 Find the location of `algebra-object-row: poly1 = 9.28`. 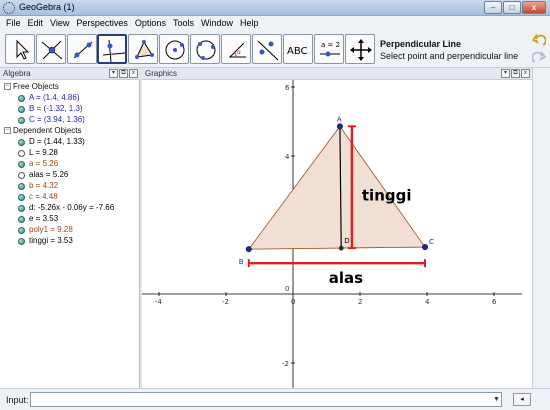

algebra-object-row: poly1 = 9.28 is located at coordinates (70, 230).